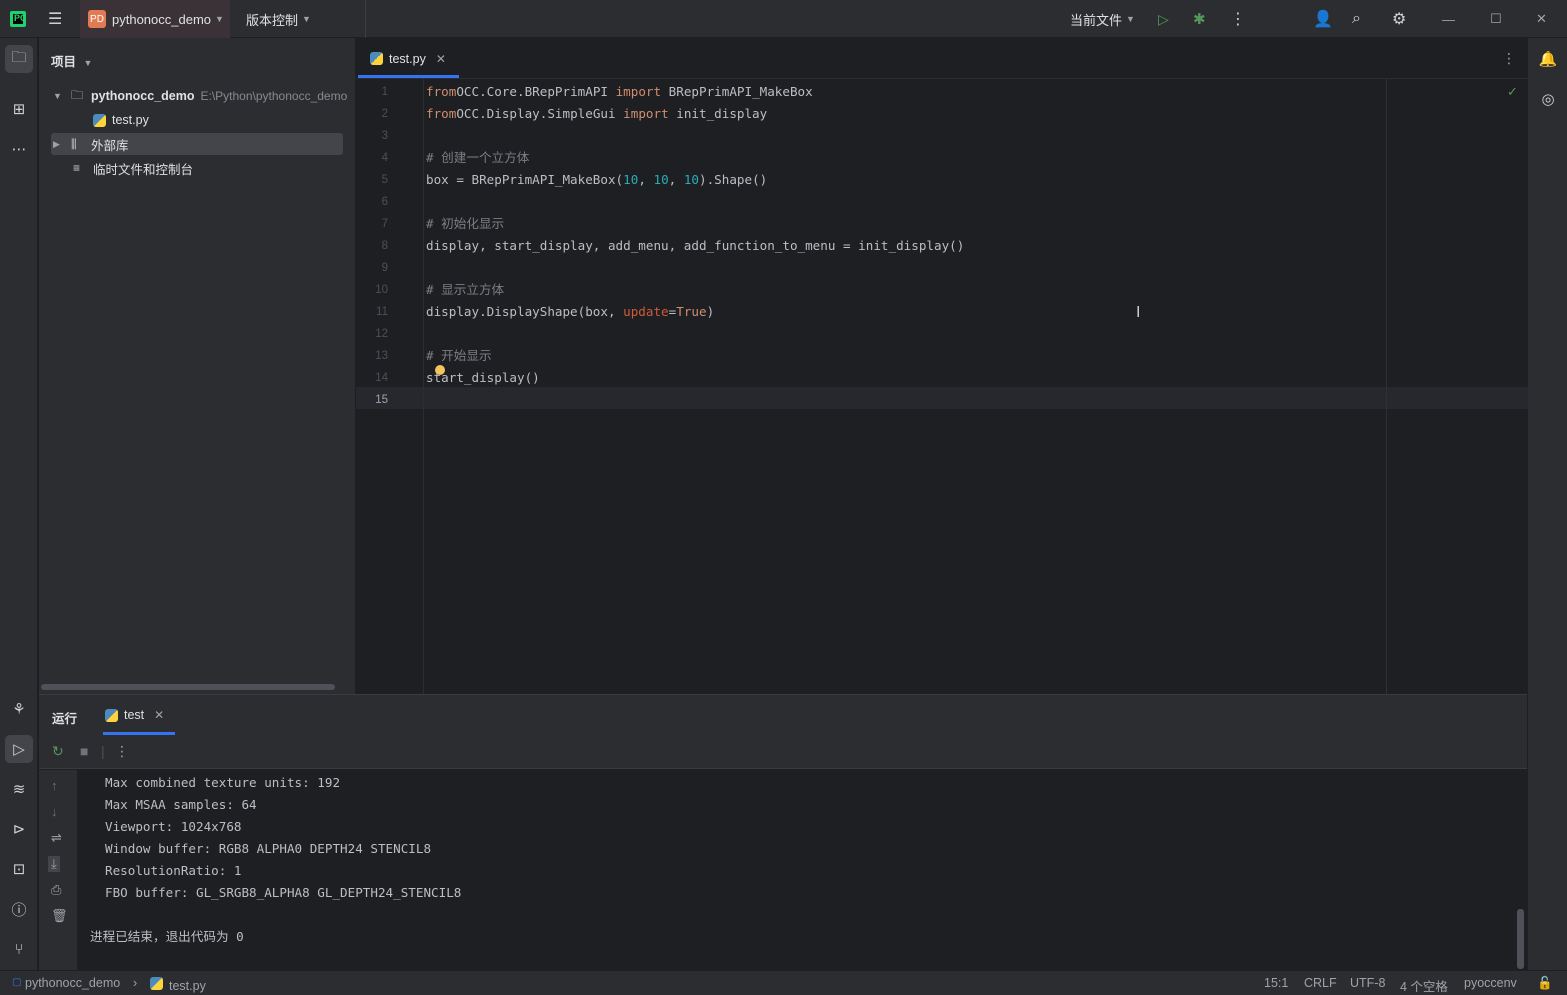  What do you see at coordinates (384, 180) in the screenshot?
I see `line-number: 5` at bounding box center [384, 180].